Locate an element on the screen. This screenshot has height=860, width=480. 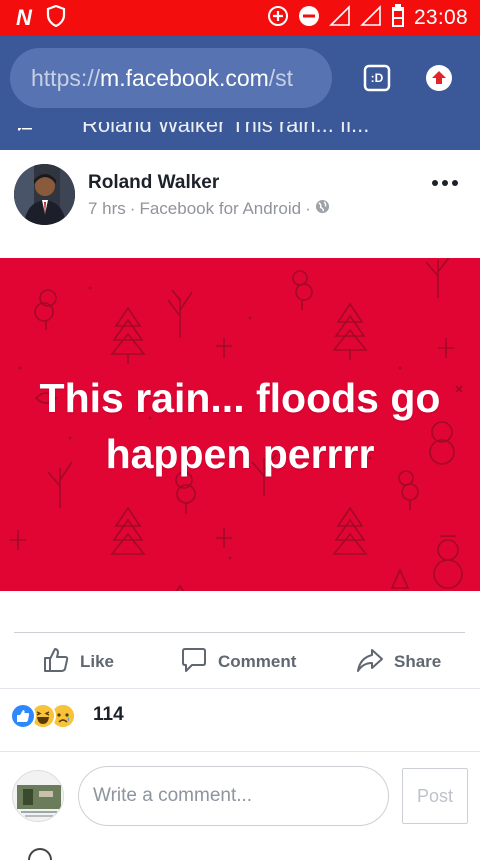
post-meta: 7 hrs · Facebook for Android · is located at coordinates (209, 209).